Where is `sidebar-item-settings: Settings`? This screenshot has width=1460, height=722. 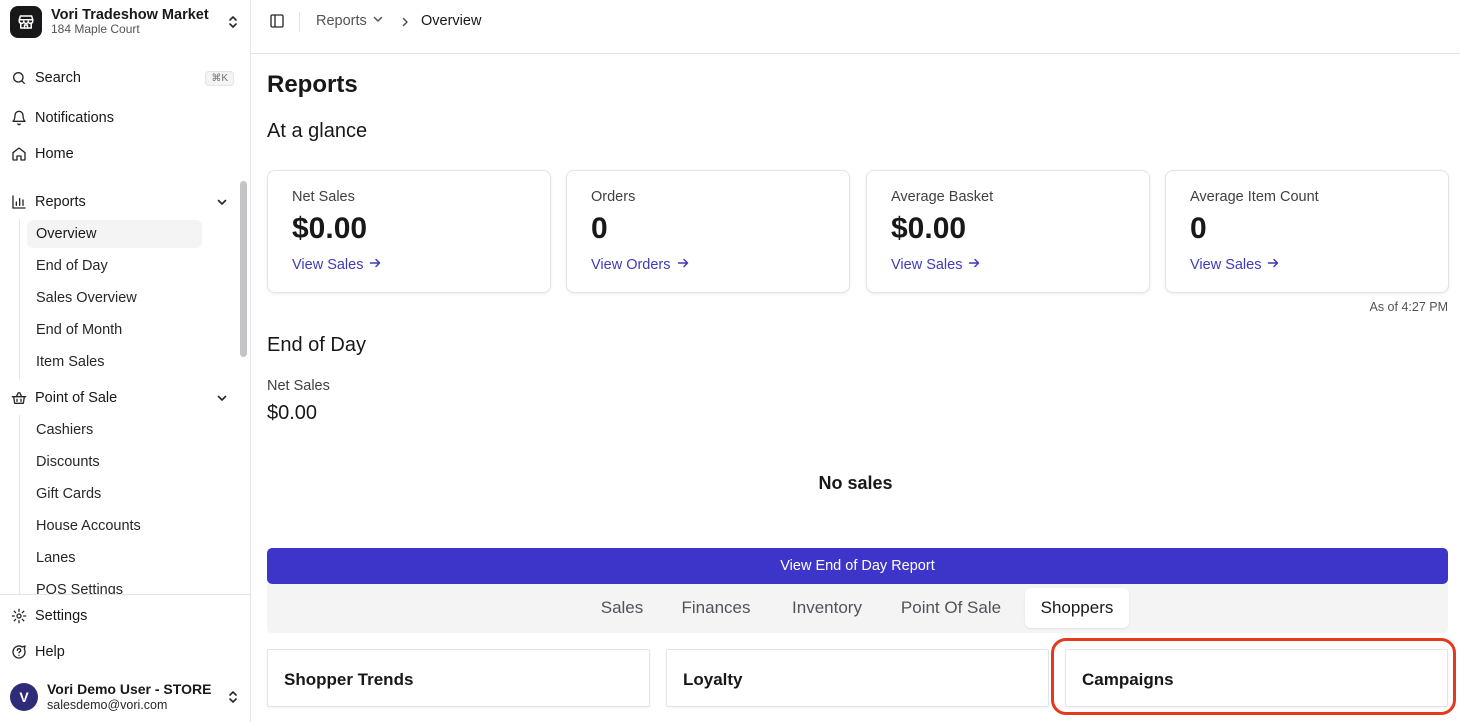 sidebar-item-settings: Settings is located at coordinates (123, 616).